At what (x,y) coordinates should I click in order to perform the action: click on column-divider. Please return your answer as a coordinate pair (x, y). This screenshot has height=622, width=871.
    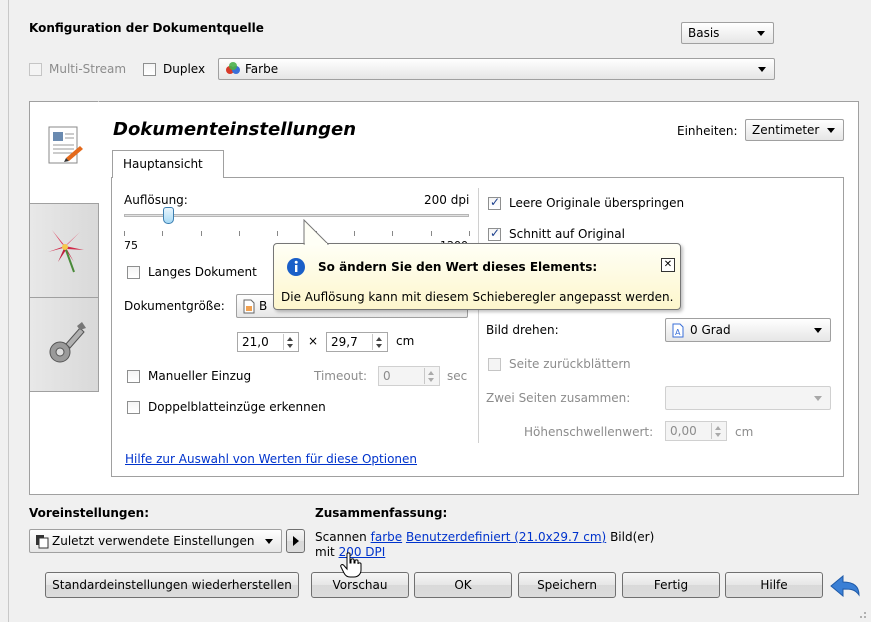
    Looking at the image, I should click on (478, 315).